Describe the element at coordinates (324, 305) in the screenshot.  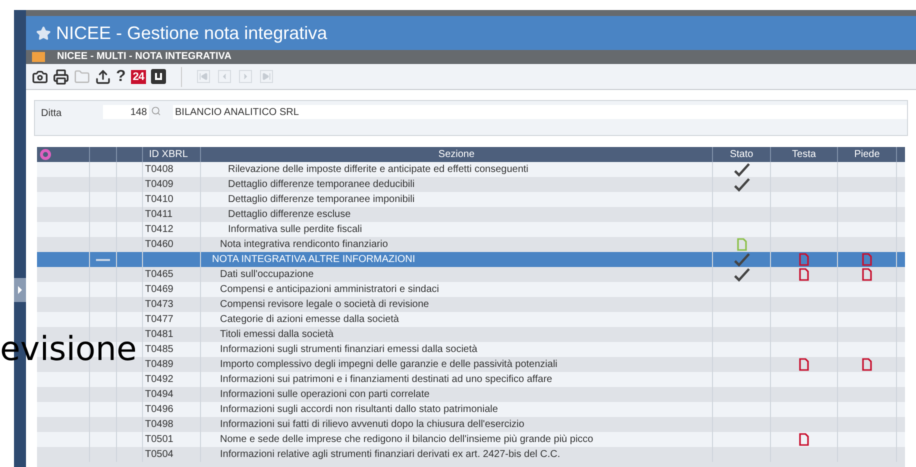
I see `section-cell: Compensi revisore legale o società di revisione` at that location.